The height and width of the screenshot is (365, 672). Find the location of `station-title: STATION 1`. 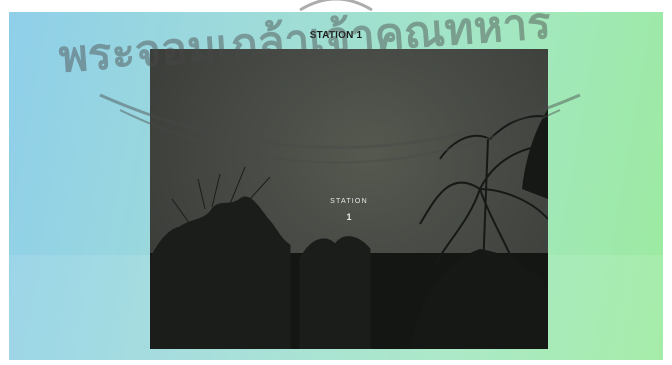

station-title: STATION 1 is located at coordinates (336, 35).